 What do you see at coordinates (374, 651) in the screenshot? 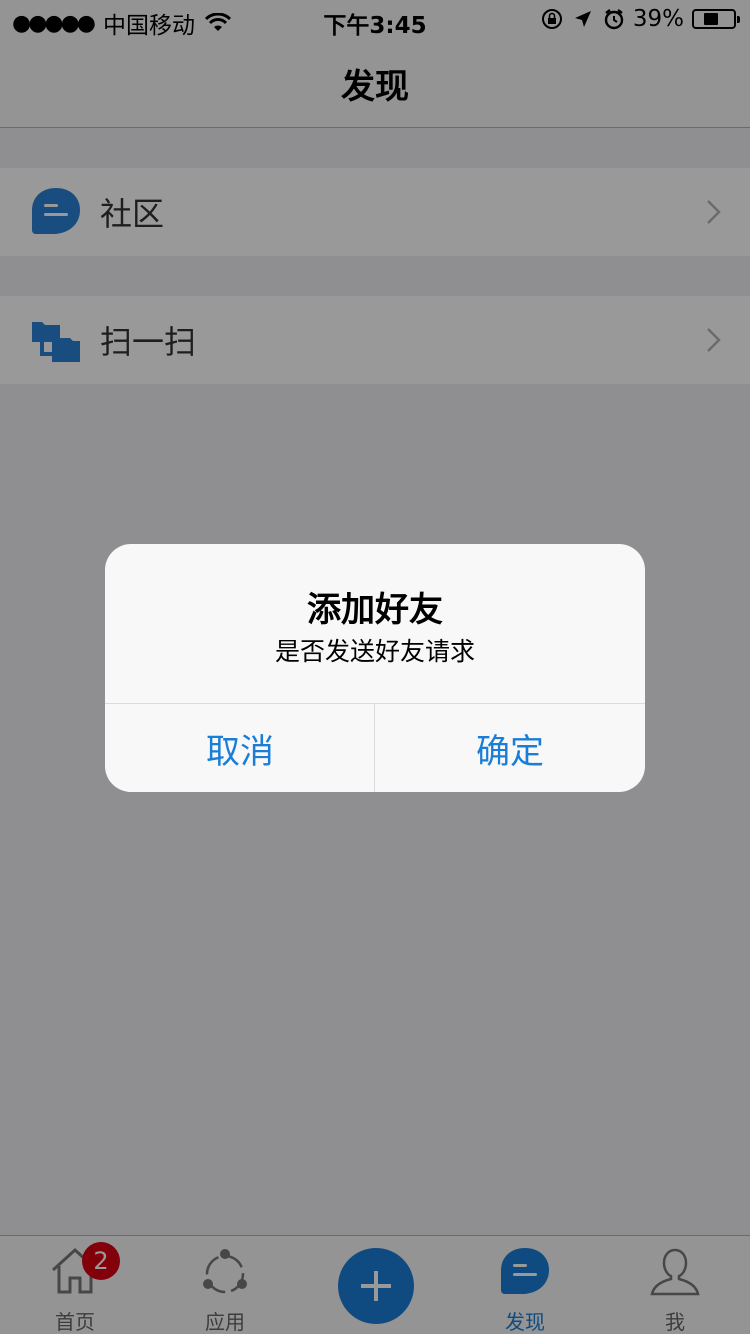
I see `alert-message: 是否发送好友请求` at bounding box center [374, 651].